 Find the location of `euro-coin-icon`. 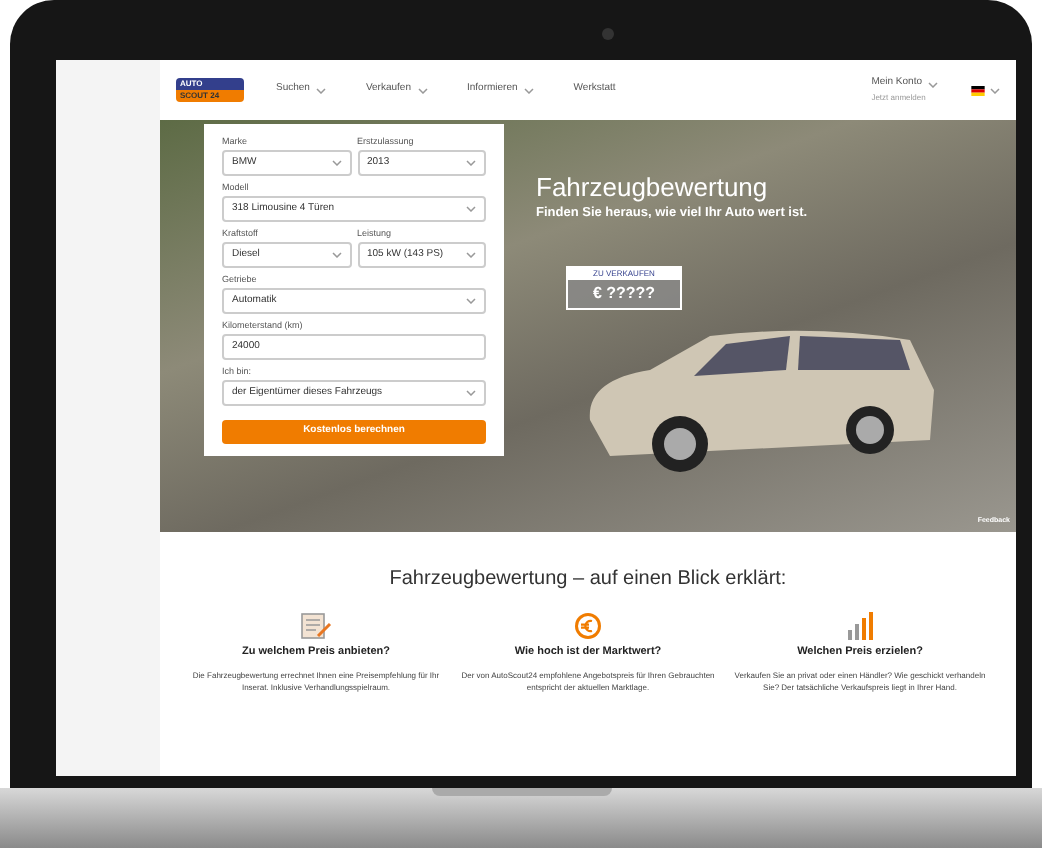

euro-coin-icon is located at coordinates (588, 626).